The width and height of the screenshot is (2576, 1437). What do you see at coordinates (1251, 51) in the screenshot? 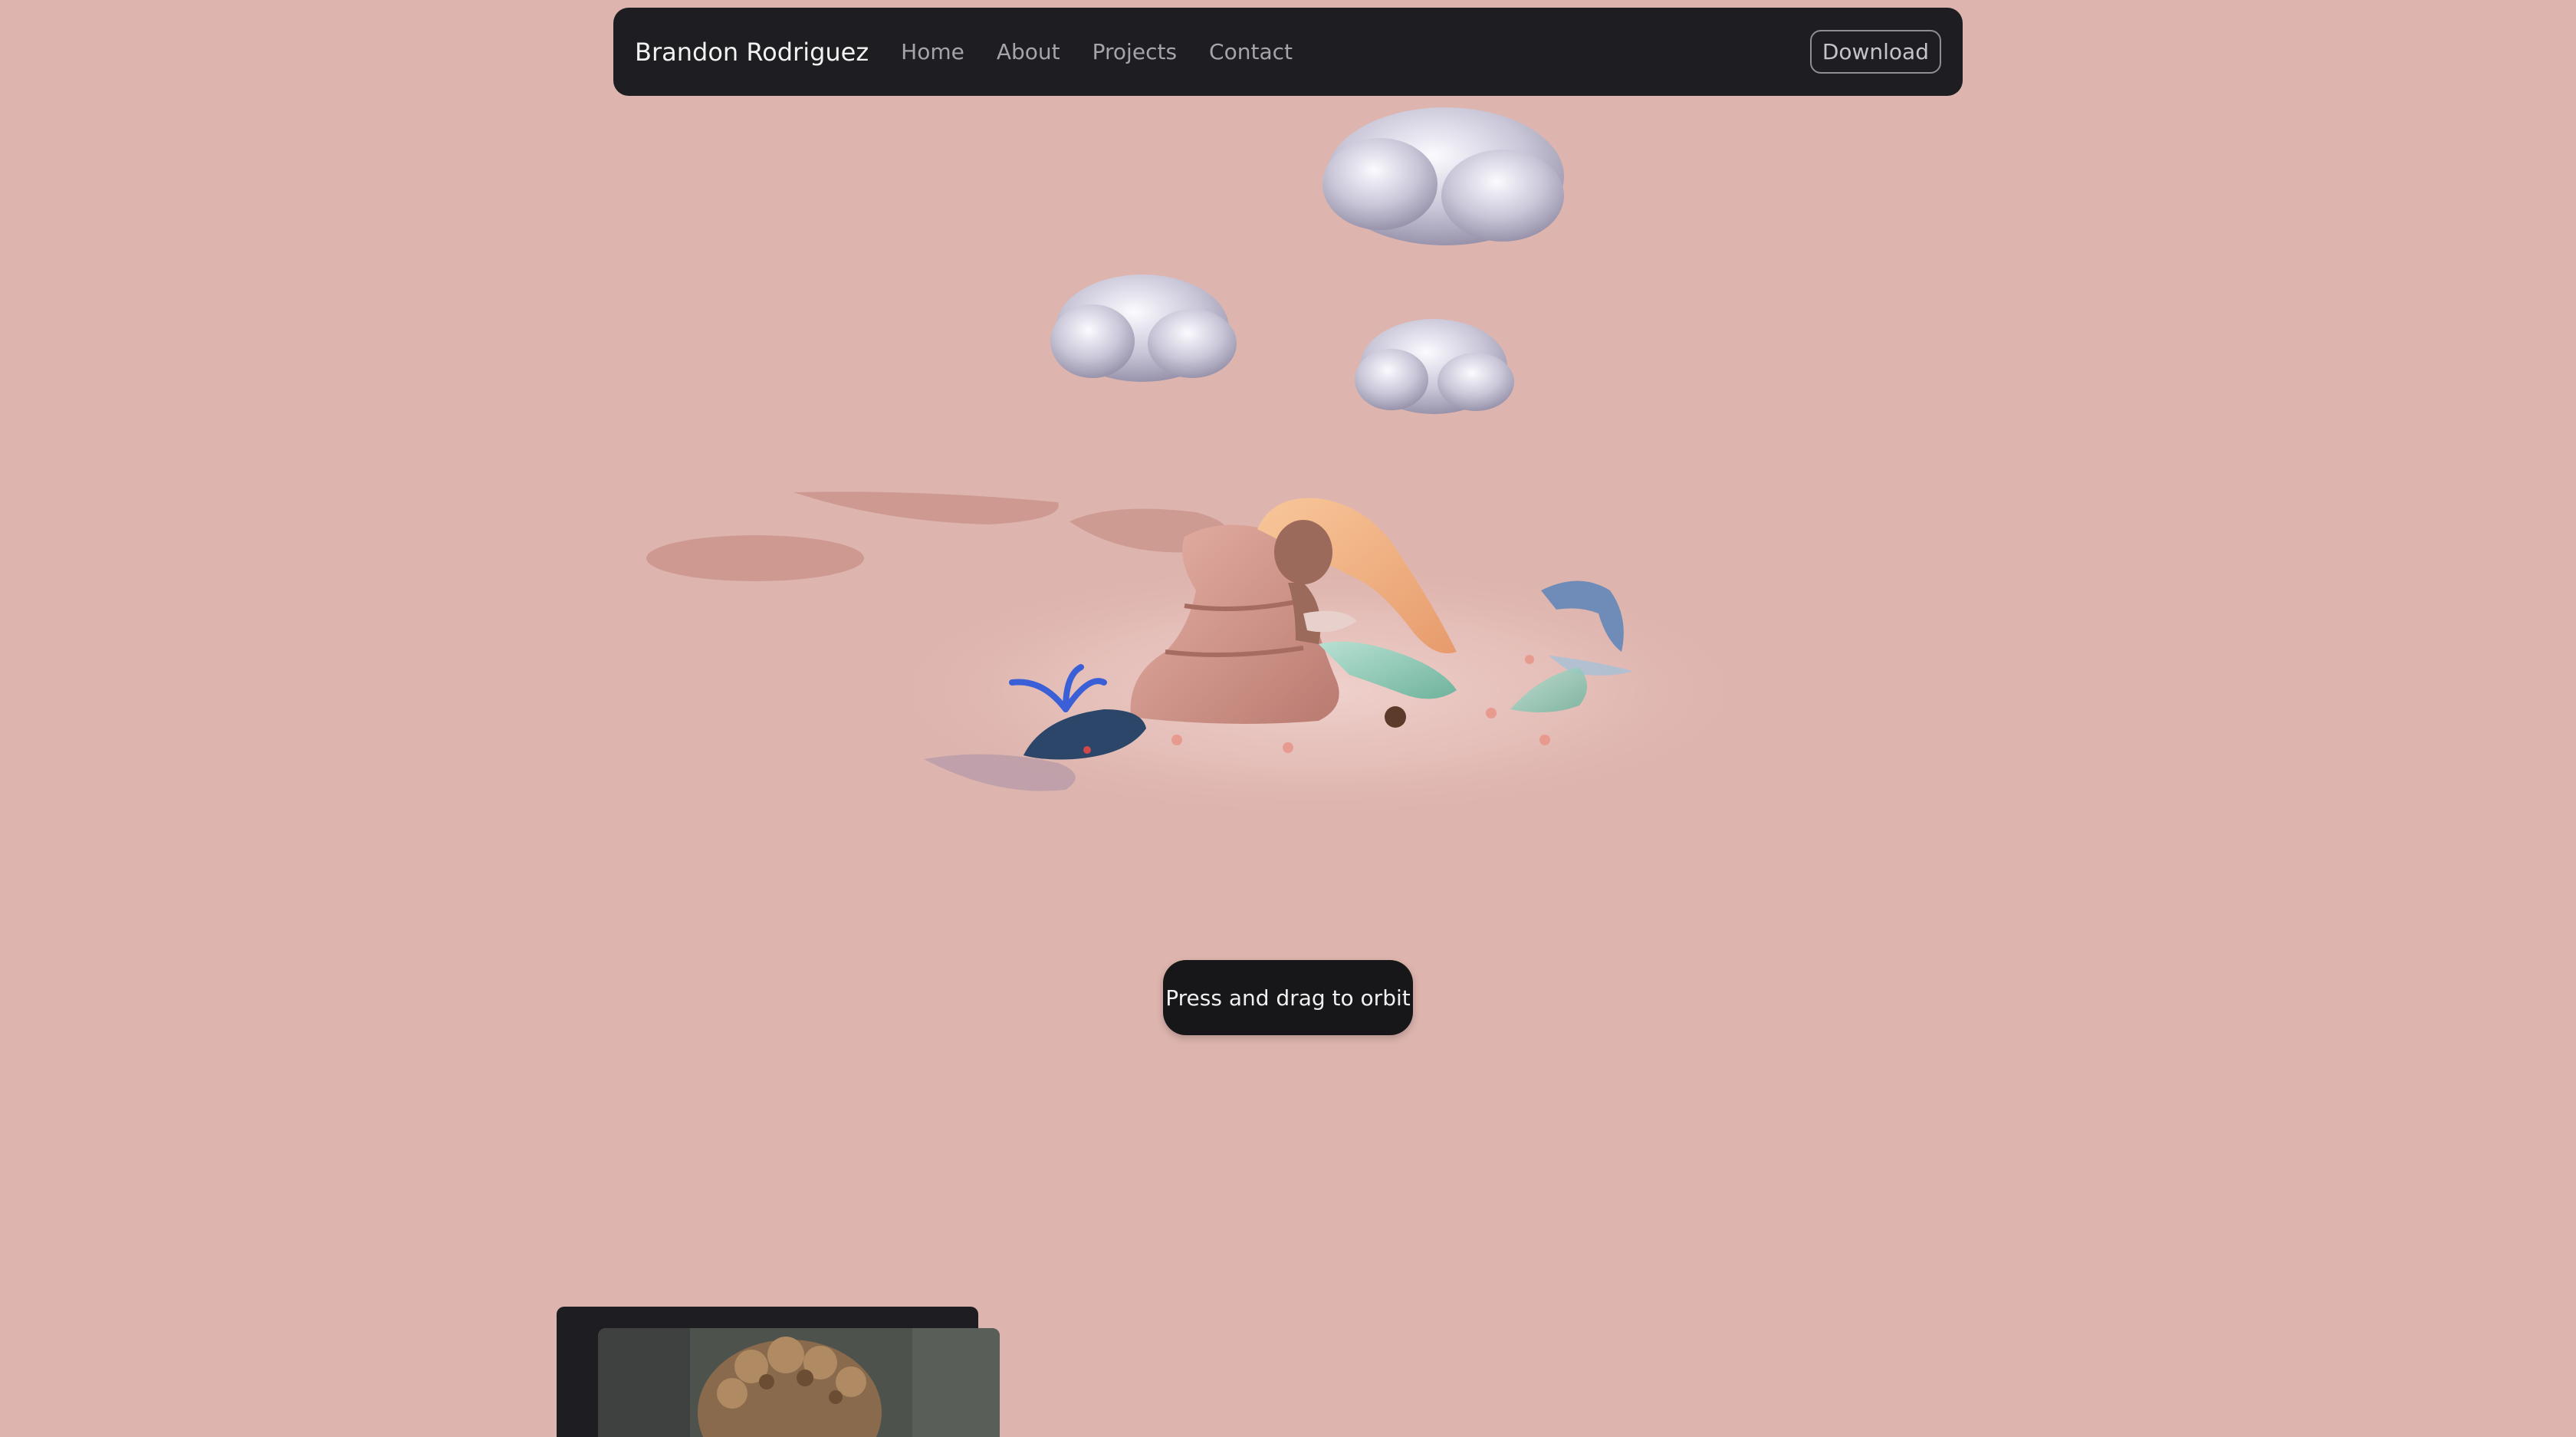
I see `nav-link-contact: Contact` at bounding box center [1251, 51].